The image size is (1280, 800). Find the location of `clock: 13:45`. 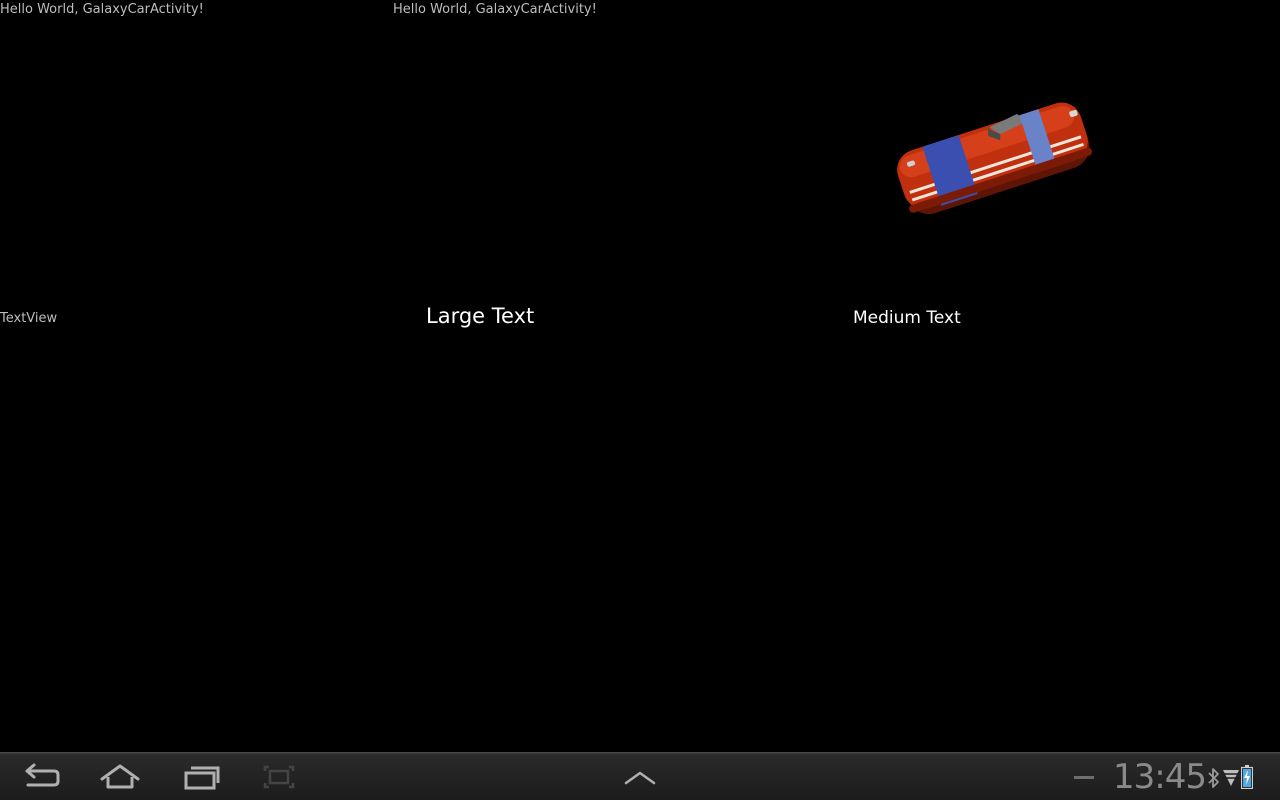

clock: 13:45 is located at coordinates (1160, 777).